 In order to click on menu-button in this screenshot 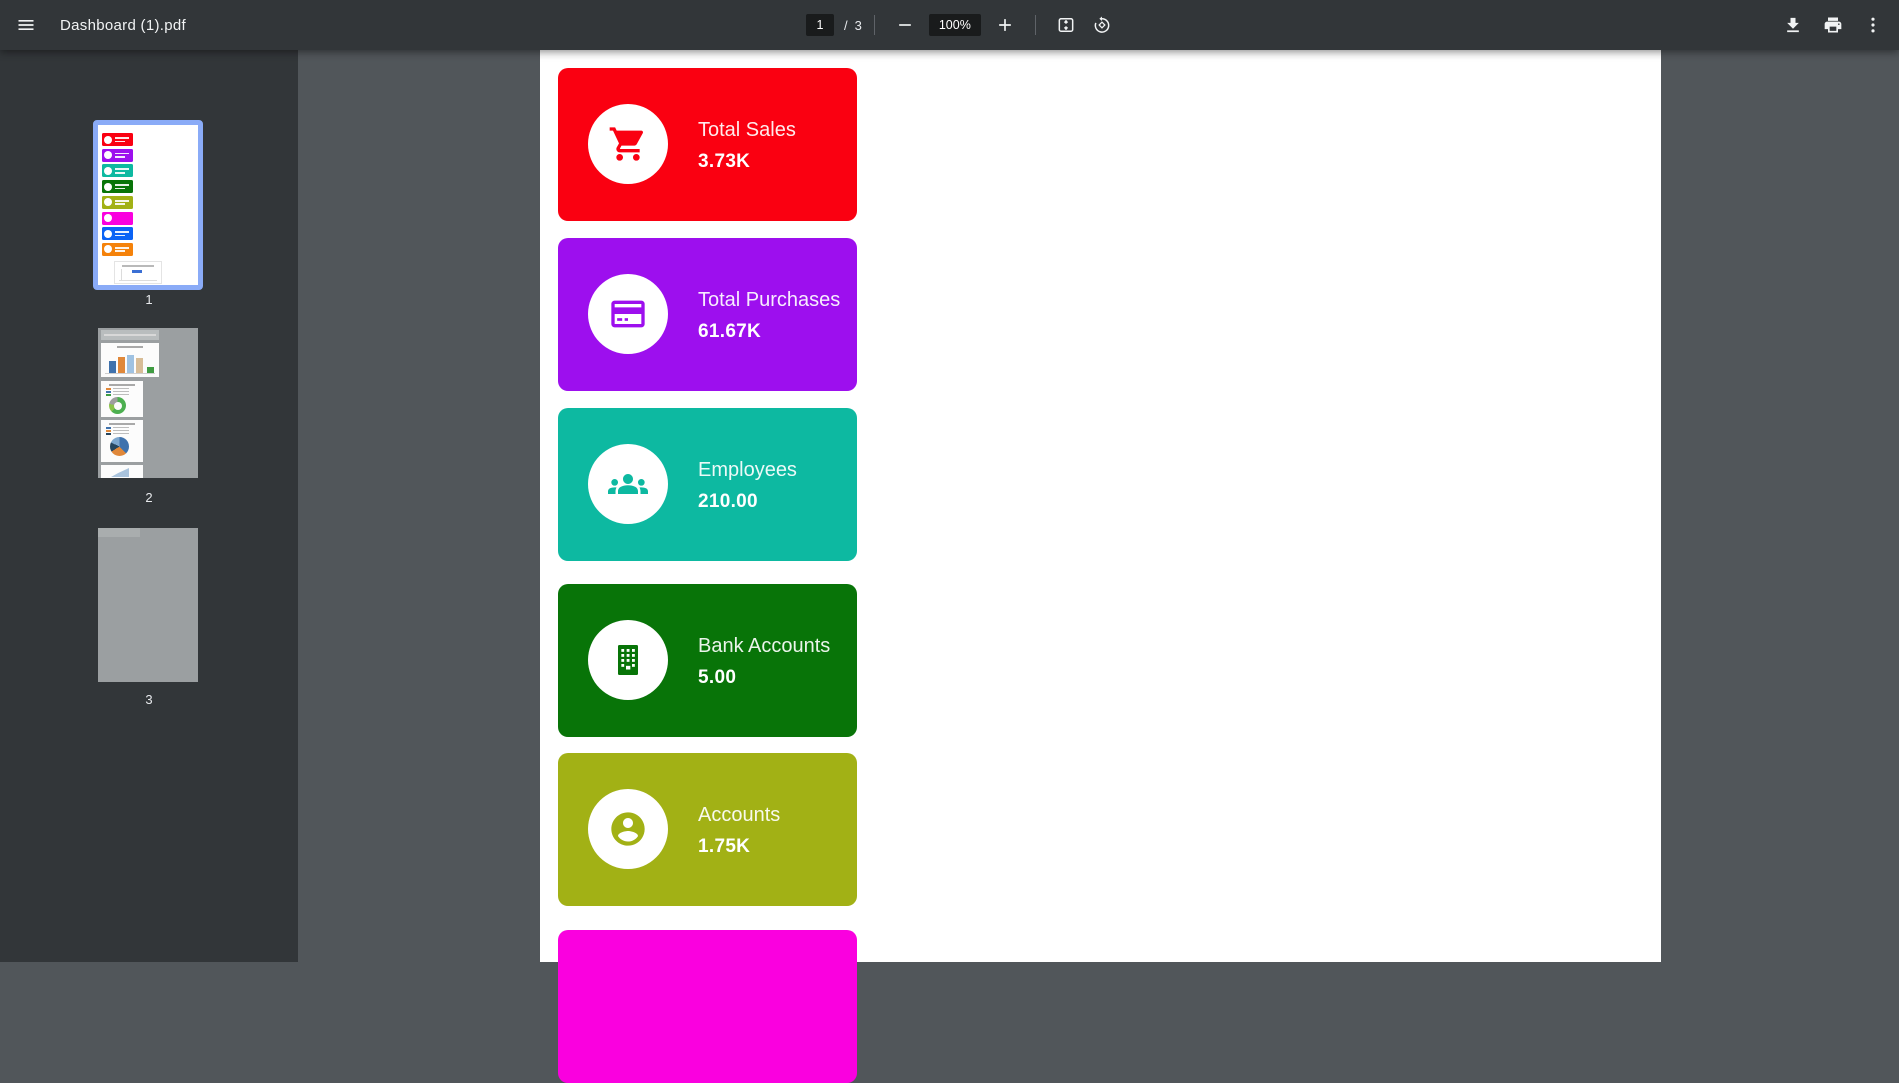, I will do `click(26, 25)`.